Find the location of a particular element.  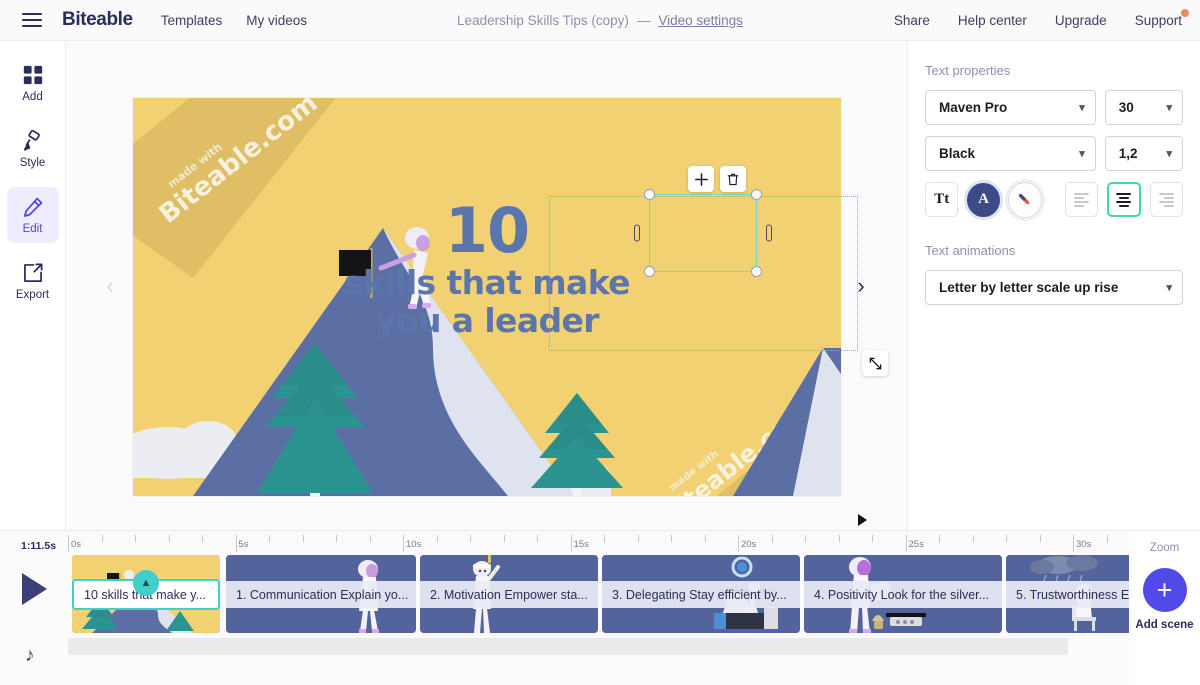

align-right-icon is located at coordinates (1166, 200).